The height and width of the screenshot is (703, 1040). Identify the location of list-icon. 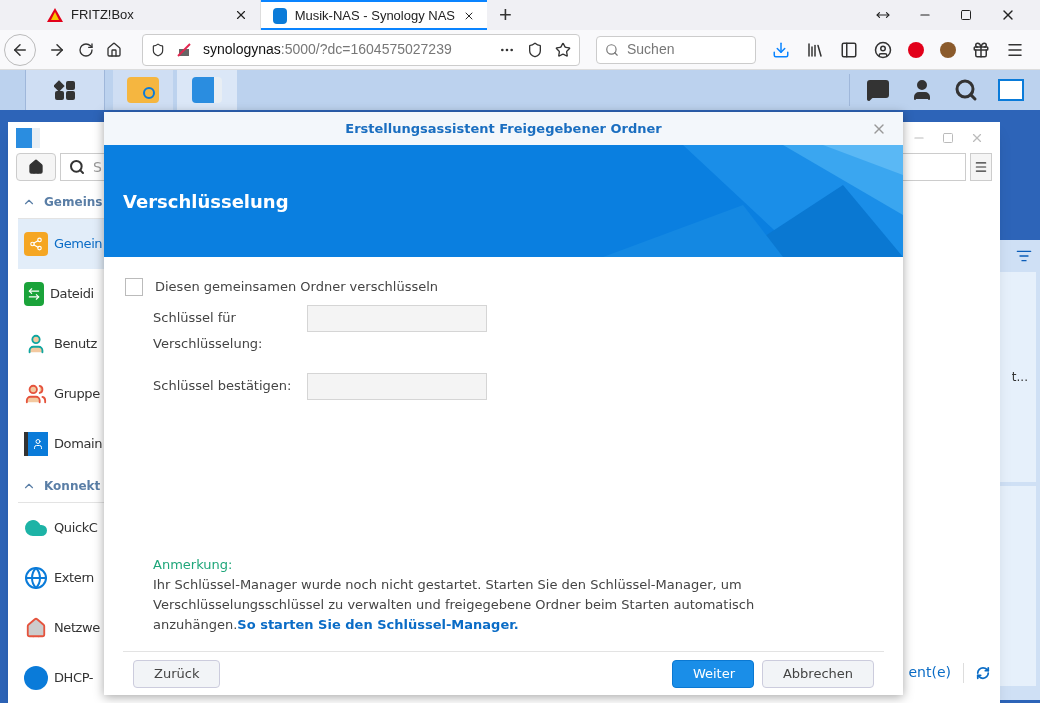
(981, 167).